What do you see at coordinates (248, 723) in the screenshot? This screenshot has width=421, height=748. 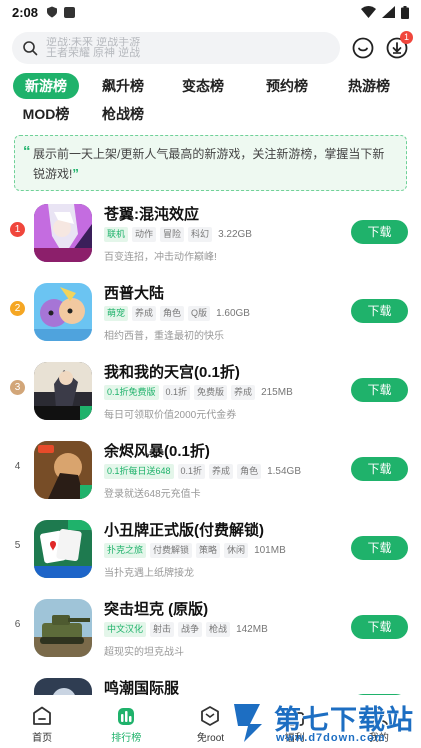 I see `watermark-logo-icon` at bounding box center [248, 723].